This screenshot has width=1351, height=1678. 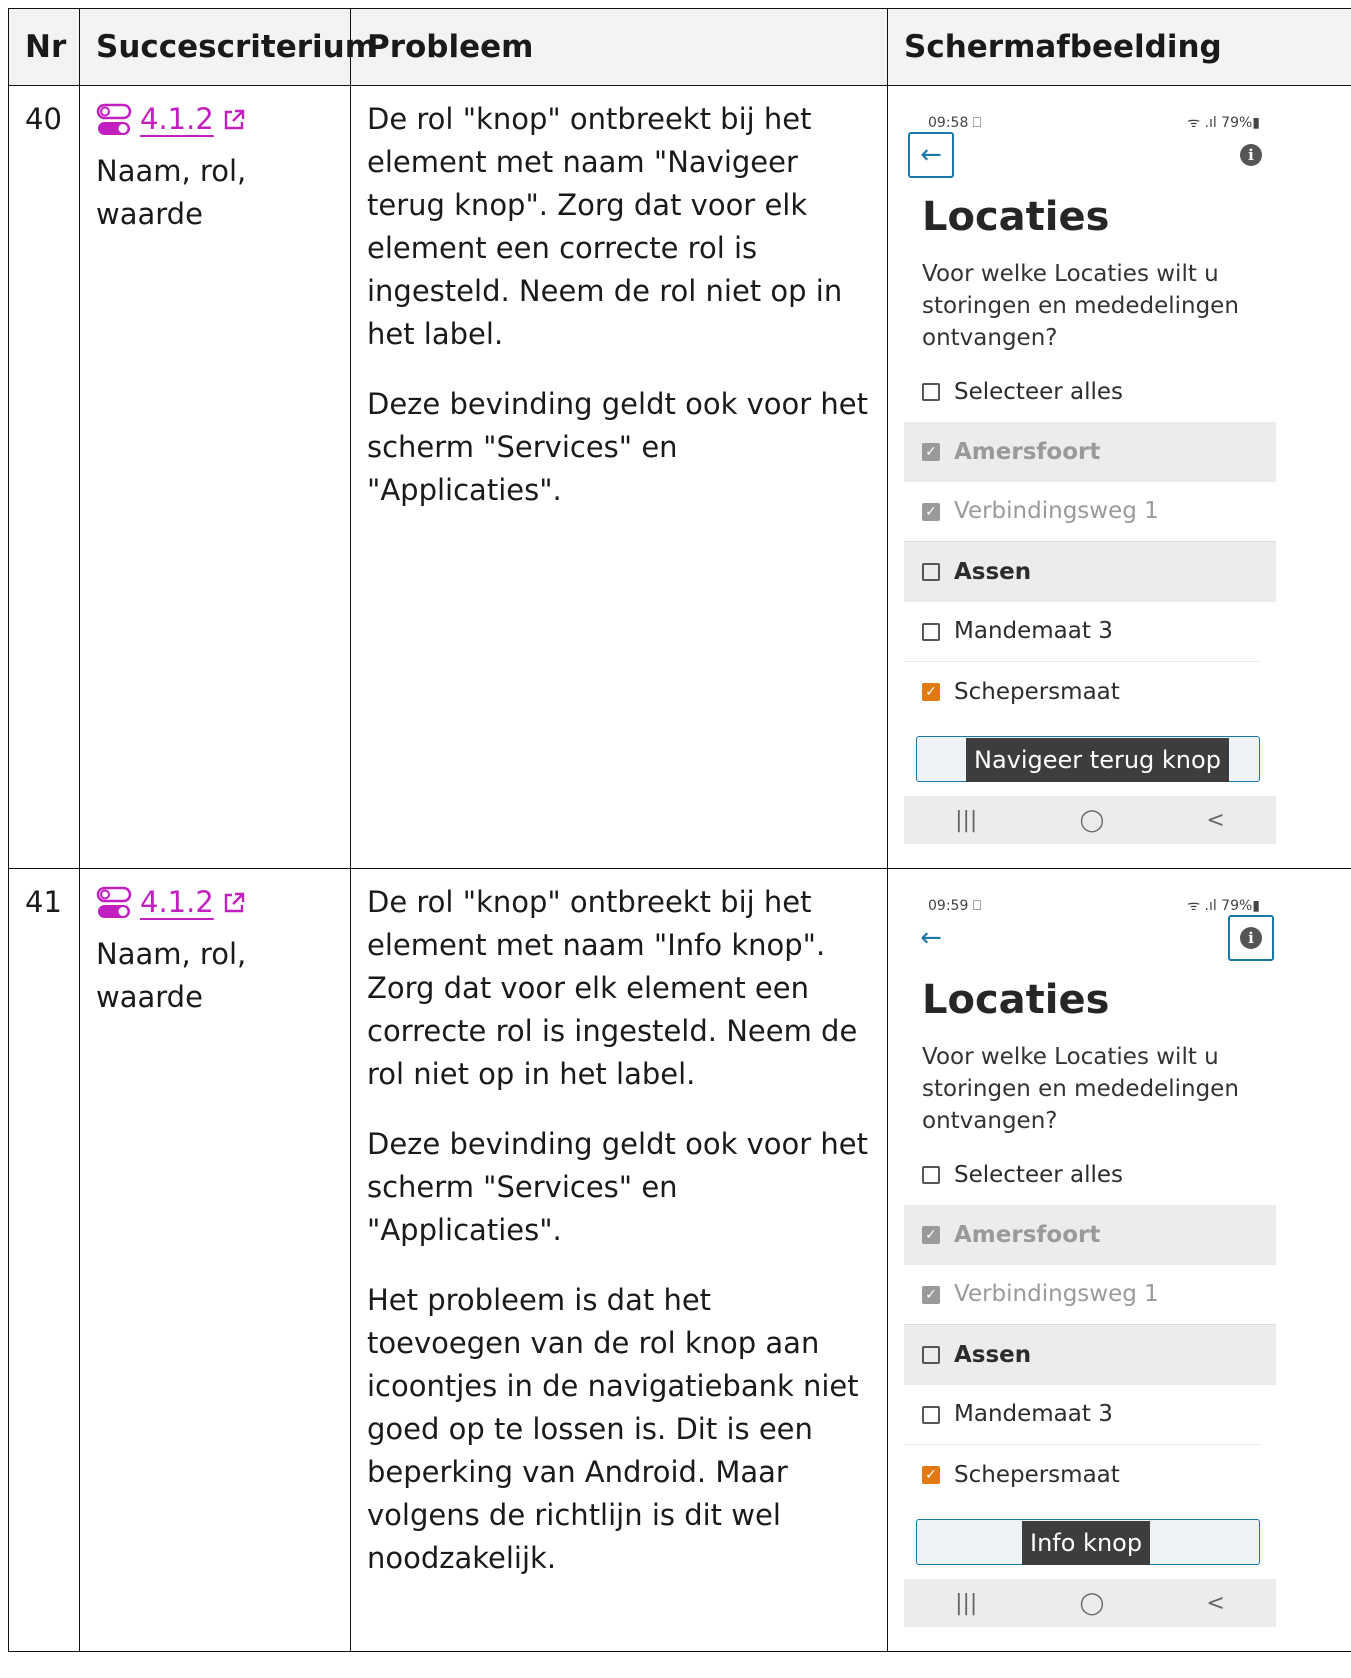 I want to click on row-nr: 40, so click(x=44, y=477).